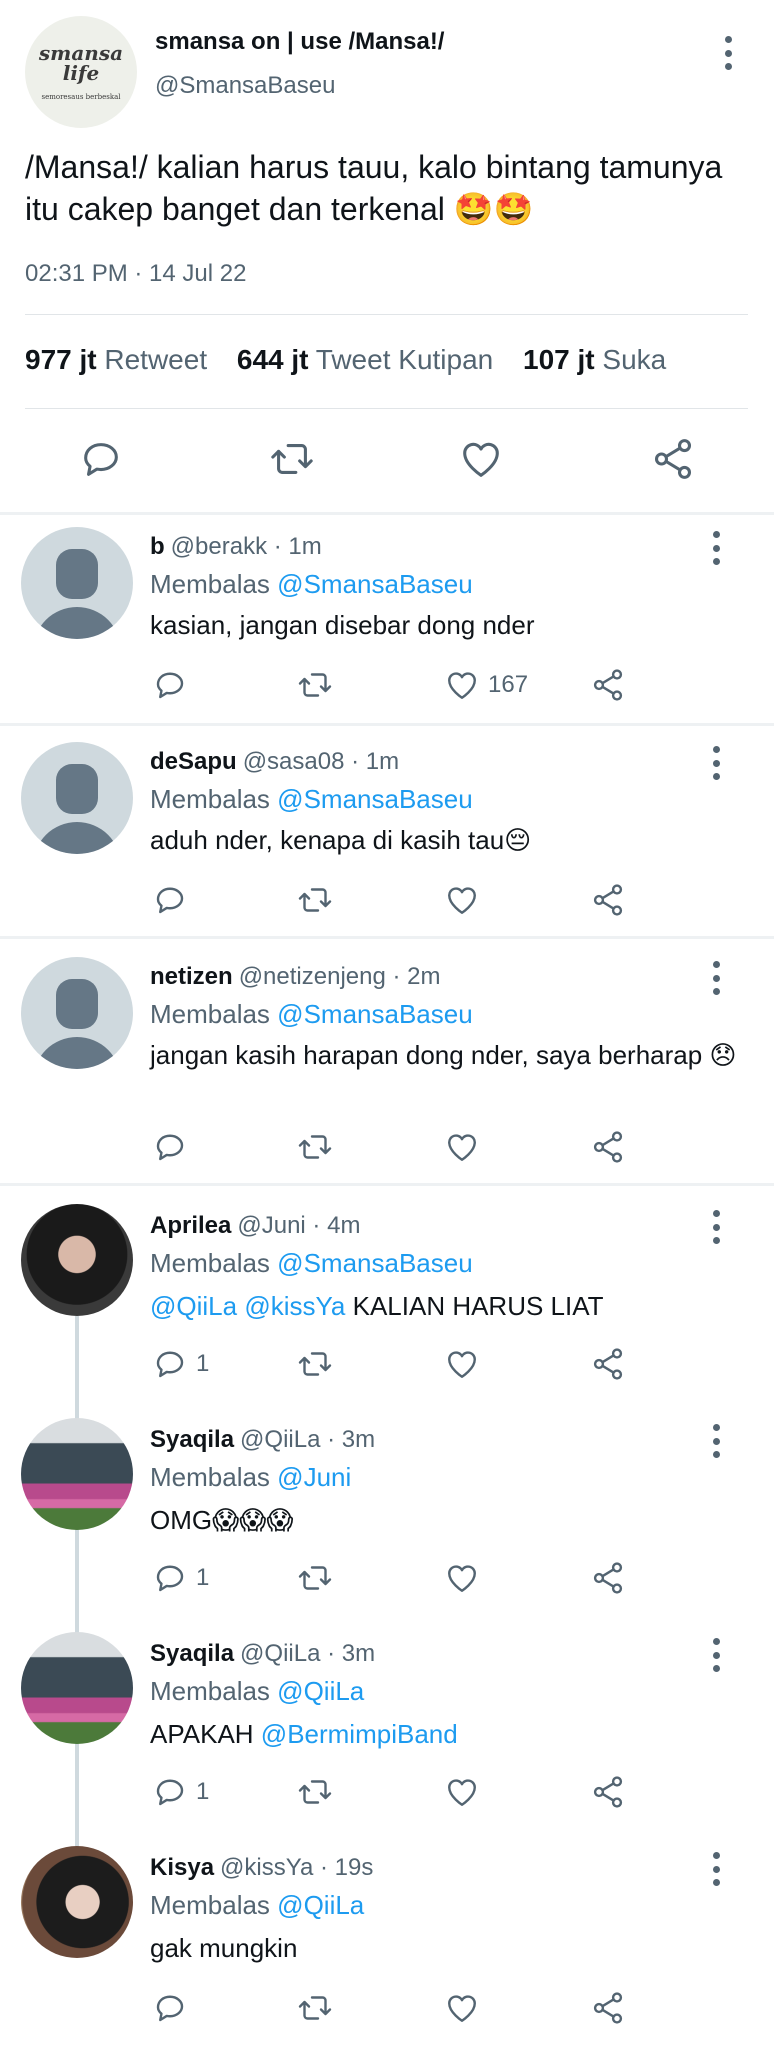 This screenshot has height=2048, width=774. I want to click on reply-count: 1, so click(203, 1577).